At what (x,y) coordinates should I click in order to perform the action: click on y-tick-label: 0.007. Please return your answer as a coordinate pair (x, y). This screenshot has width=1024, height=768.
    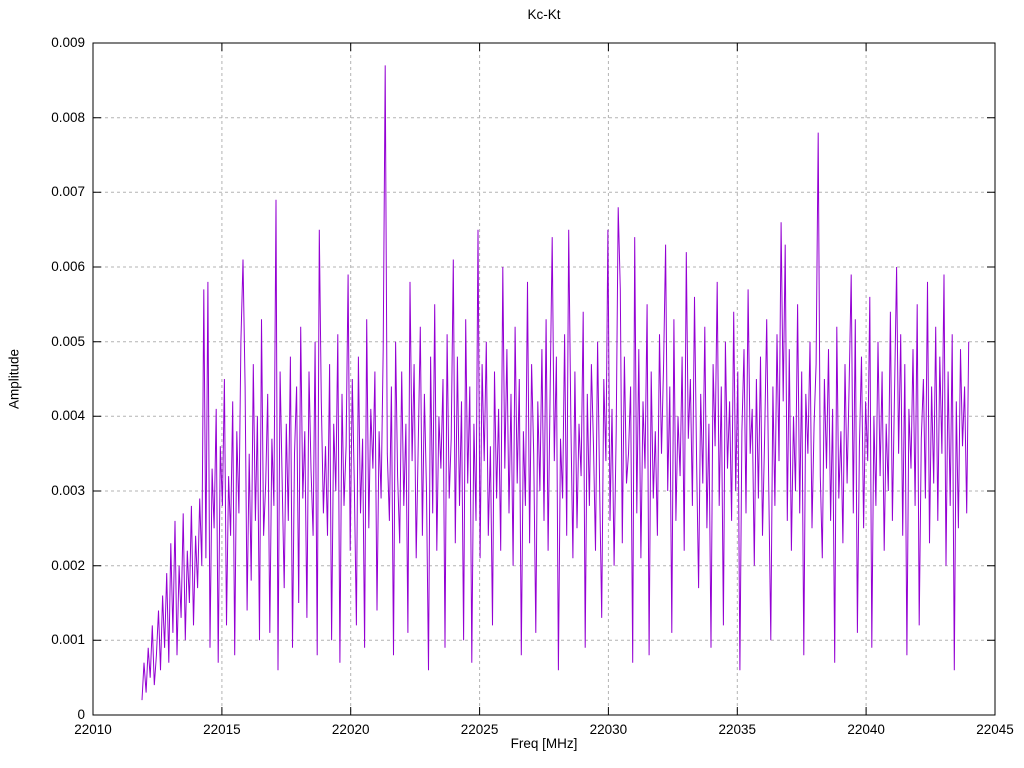
    Looking at the image, I should click on (68, 192).